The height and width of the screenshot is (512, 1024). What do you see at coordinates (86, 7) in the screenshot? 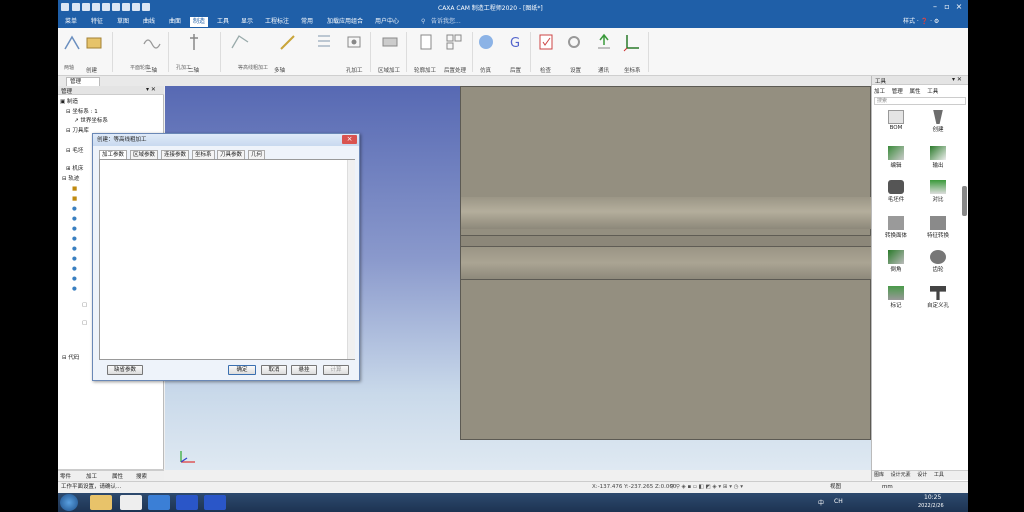
I see `open-file-icon` at bounding box center [86, 7].